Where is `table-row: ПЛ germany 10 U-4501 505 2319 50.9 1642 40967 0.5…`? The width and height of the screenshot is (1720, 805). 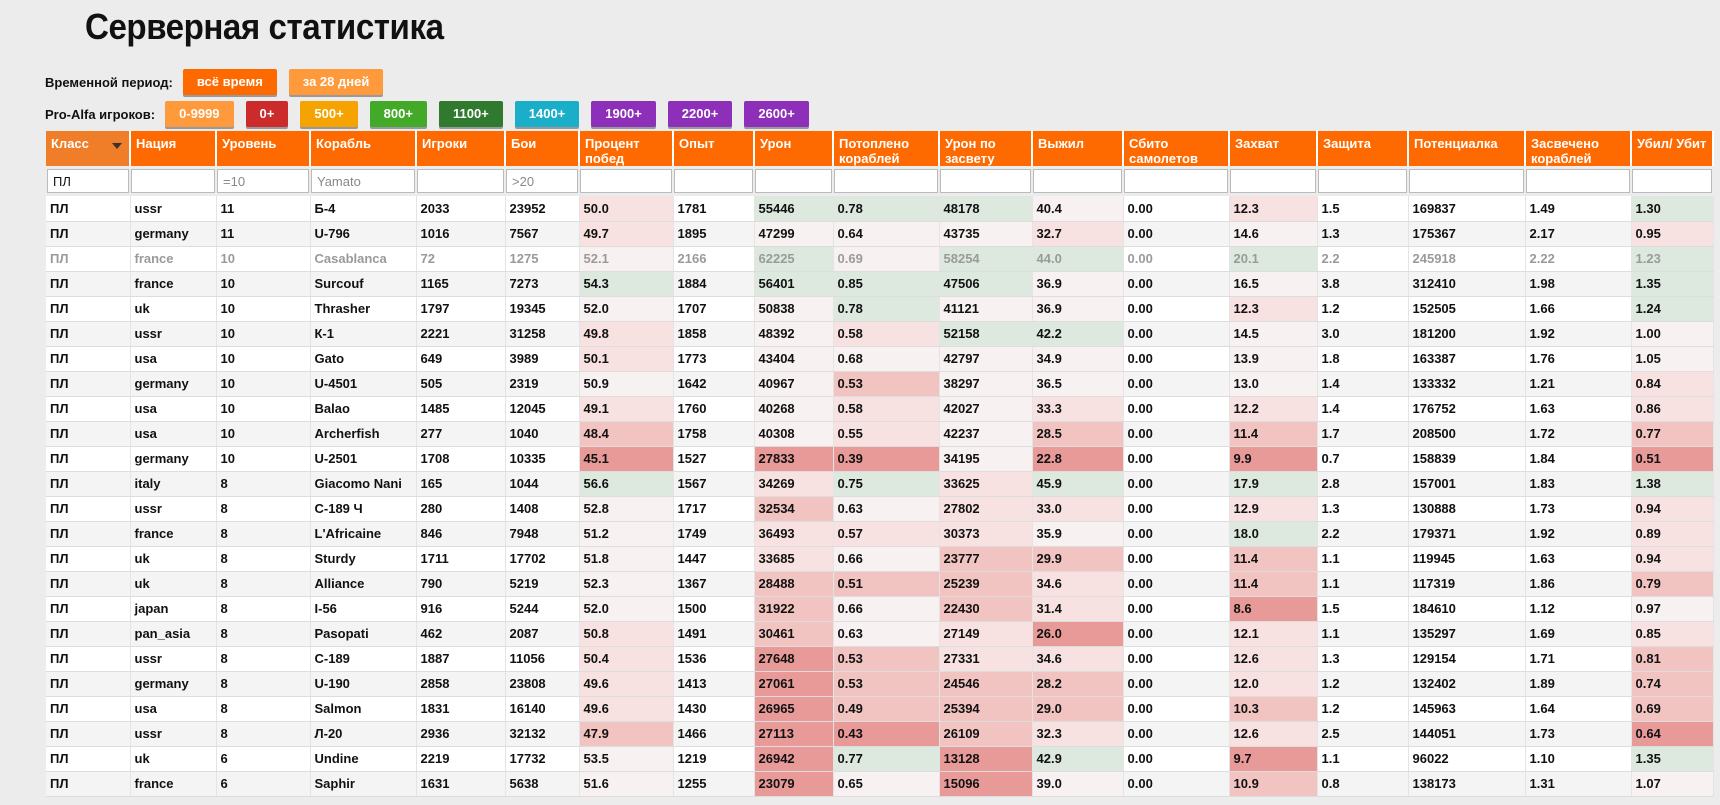 table-row: ПЛ germany 10 U-4501 505 2319 50.9 1642 40967 0.5… is located at coordinates (880, 384).